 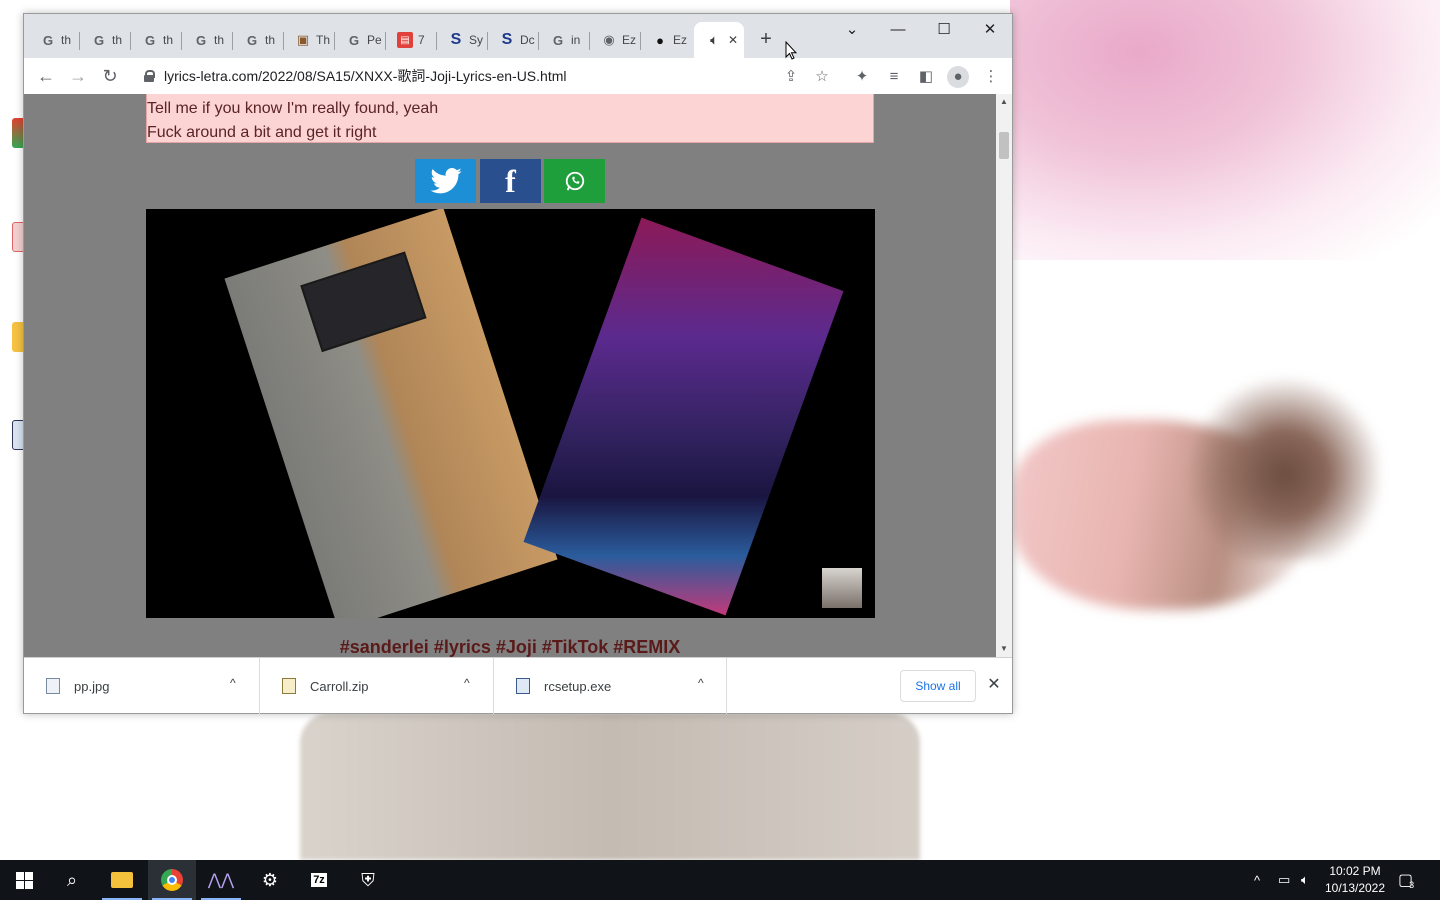 What do you see at coordinates (990, 31) in the screenshot?
I see `close-window-button: ✕` at bounding box center [990, 31].